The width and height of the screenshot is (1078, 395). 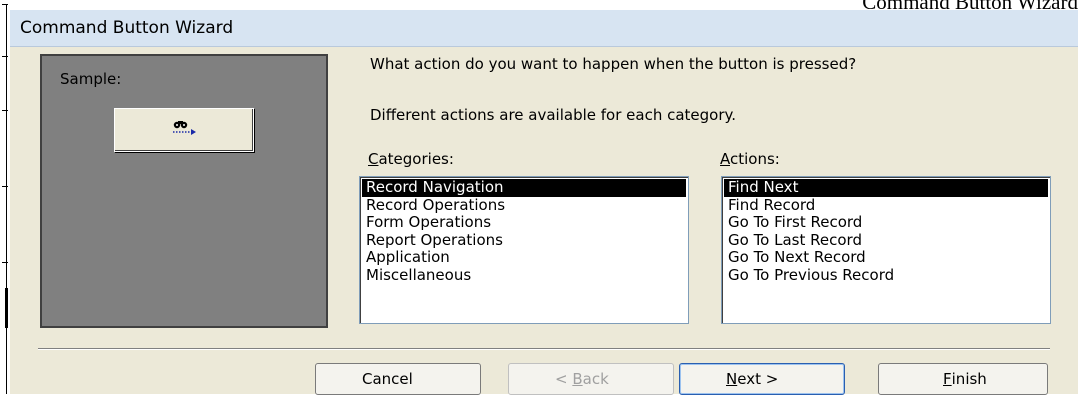 What do you see at coordinates (127, 28) in the screenshot?
I see `dialog-title: Command Button Wizard` at bounding box center [127, 28].